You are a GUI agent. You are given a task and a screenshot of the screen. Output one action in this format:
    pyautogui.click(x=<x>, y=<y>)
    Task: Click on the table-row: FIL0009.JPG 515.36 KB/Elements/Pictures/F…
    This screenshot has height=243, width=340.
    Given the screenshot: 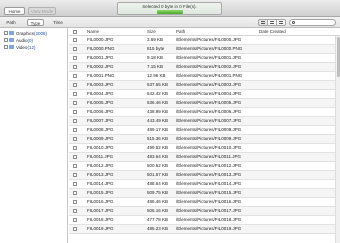 What is the action you would take?
    pyautogui.click(x=202, y=139)
    